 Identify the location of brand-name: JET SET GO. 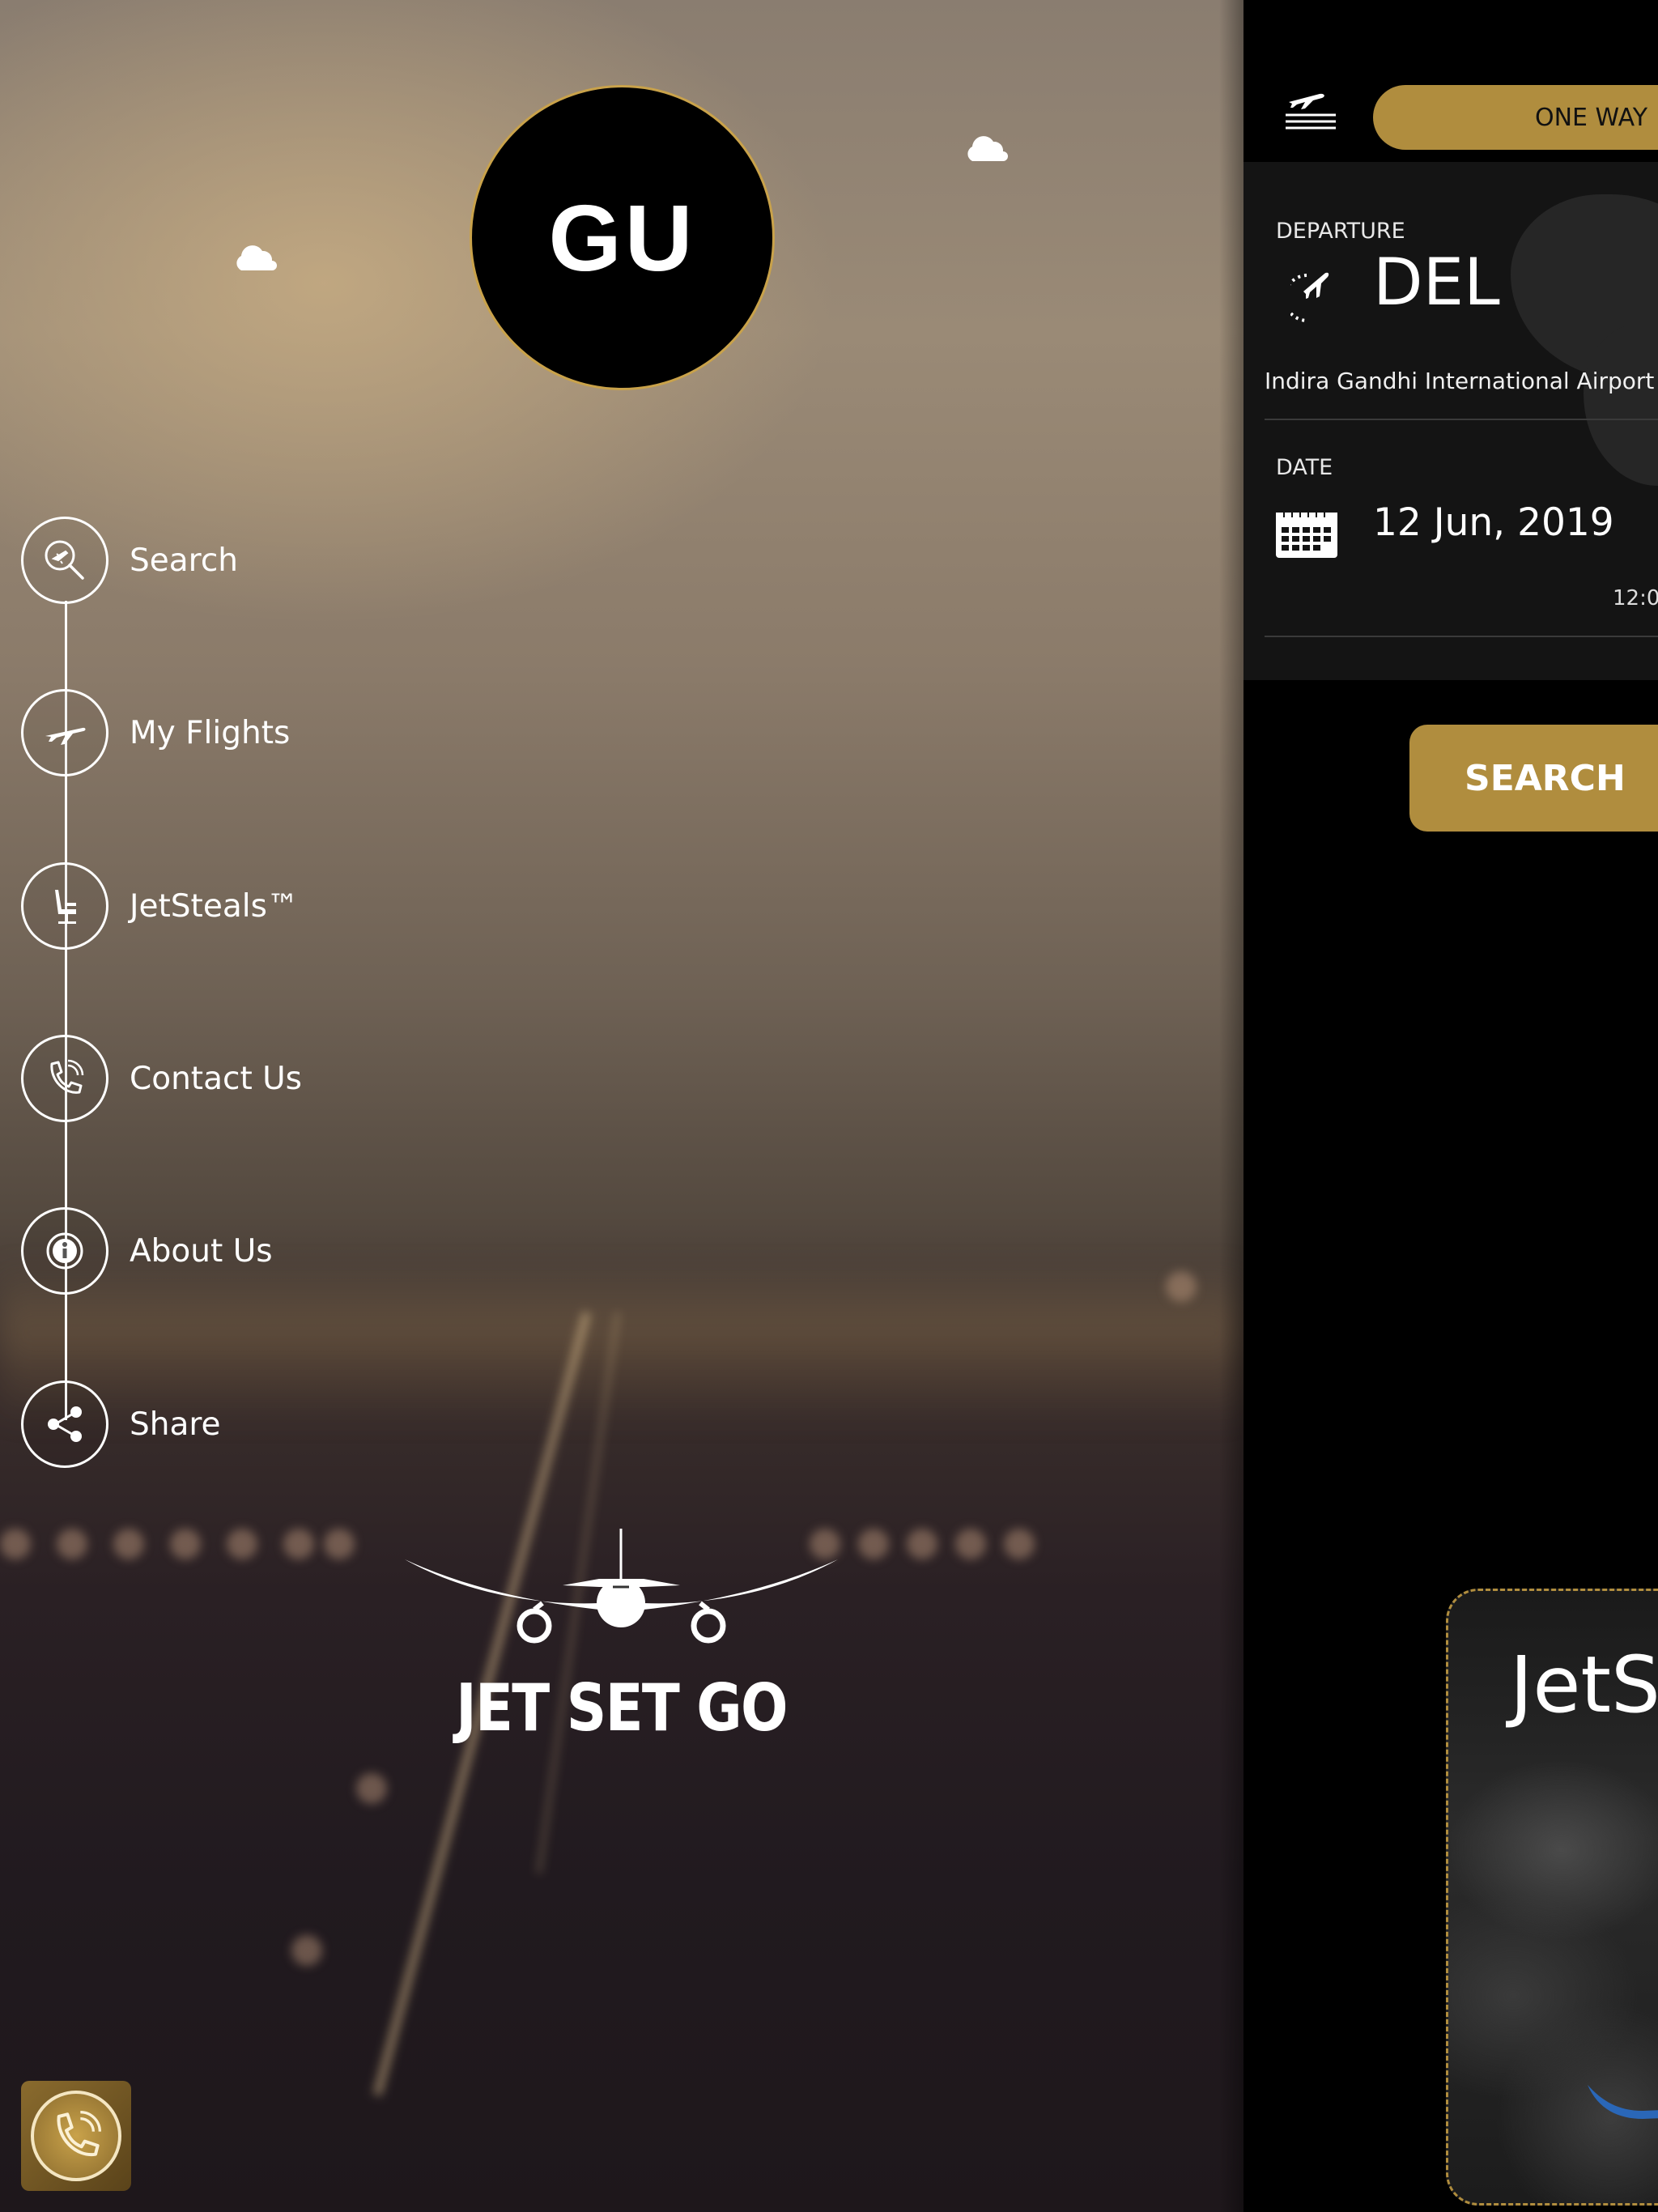
(622, 1708).